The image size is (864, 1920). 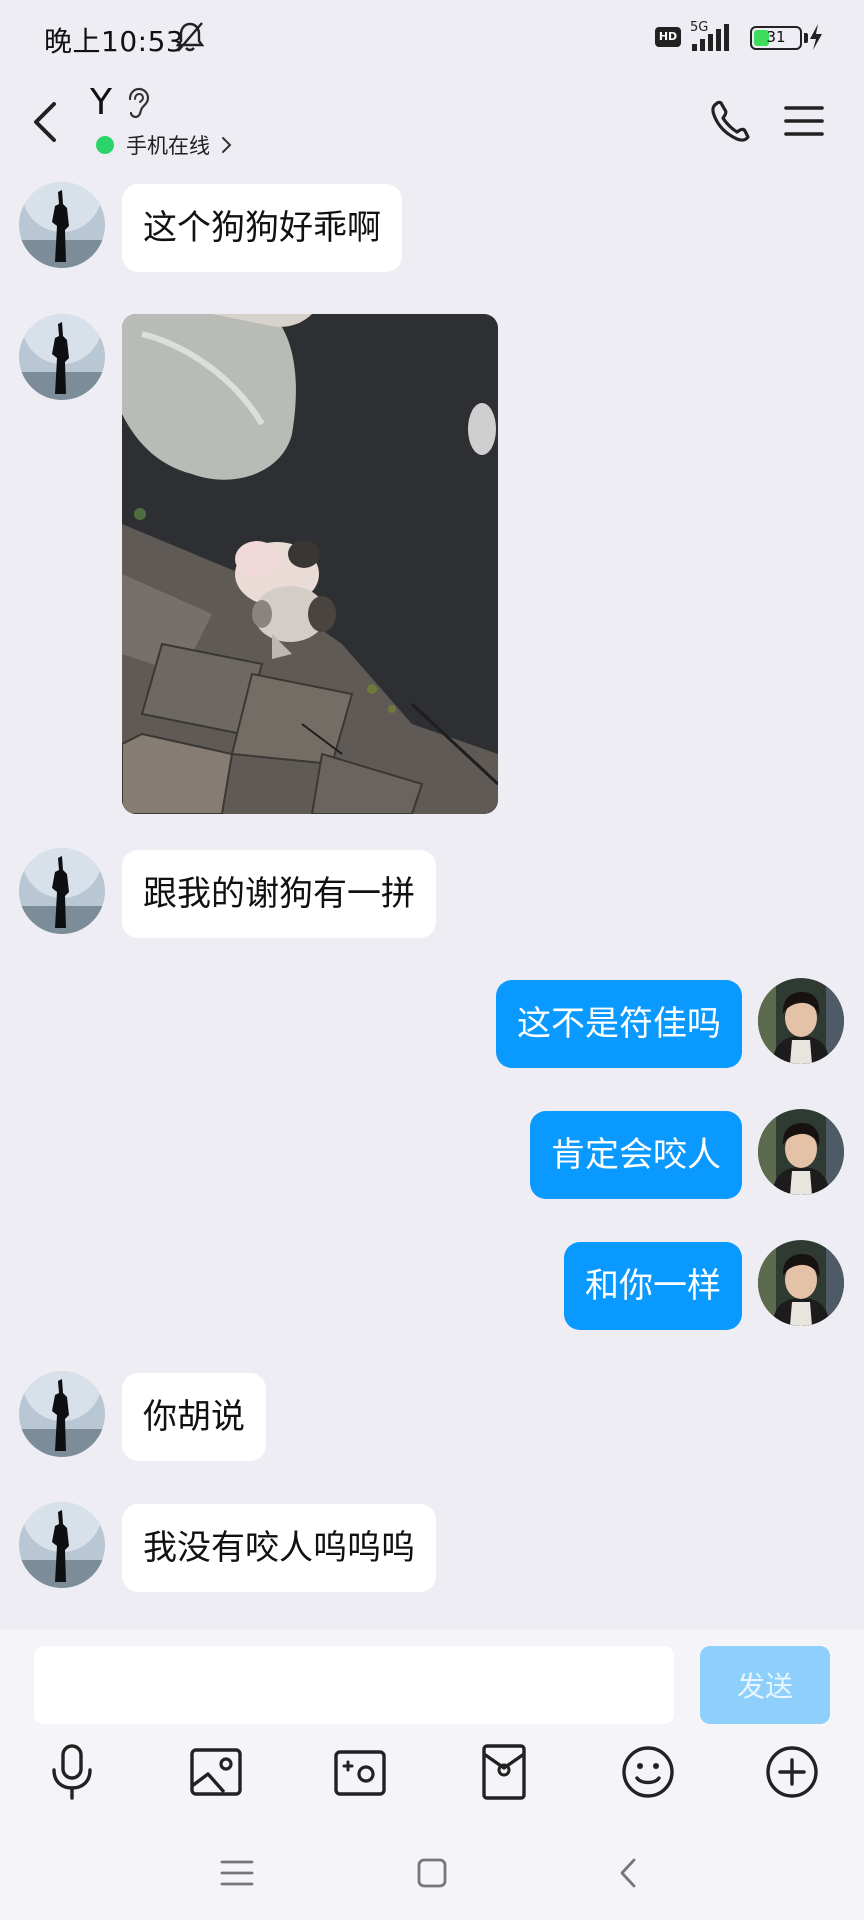 What do you see at coordinates (636, 1155) in the screenshot?
I see `message-bubble: 肯定会咬人` at bounding box center [636, 1155].